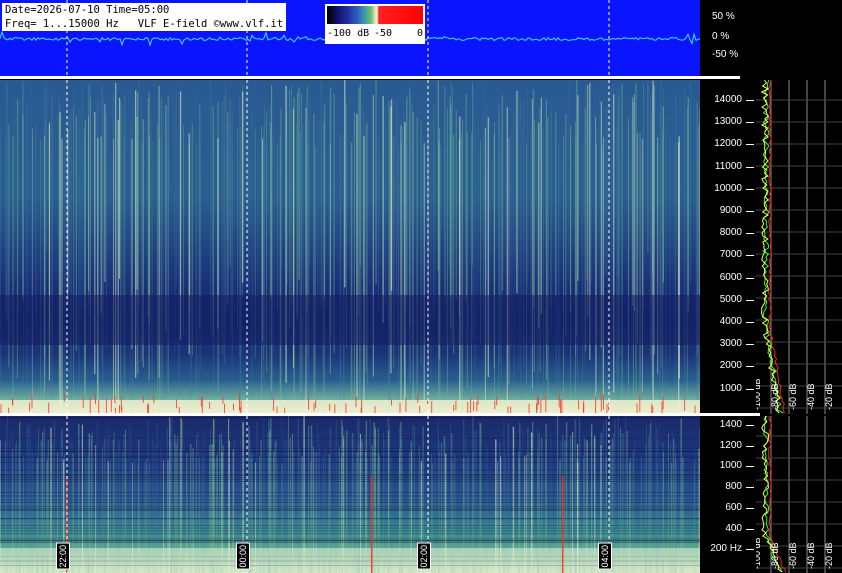  I want to click on frequency-tick: 1200, so click(730, 445).